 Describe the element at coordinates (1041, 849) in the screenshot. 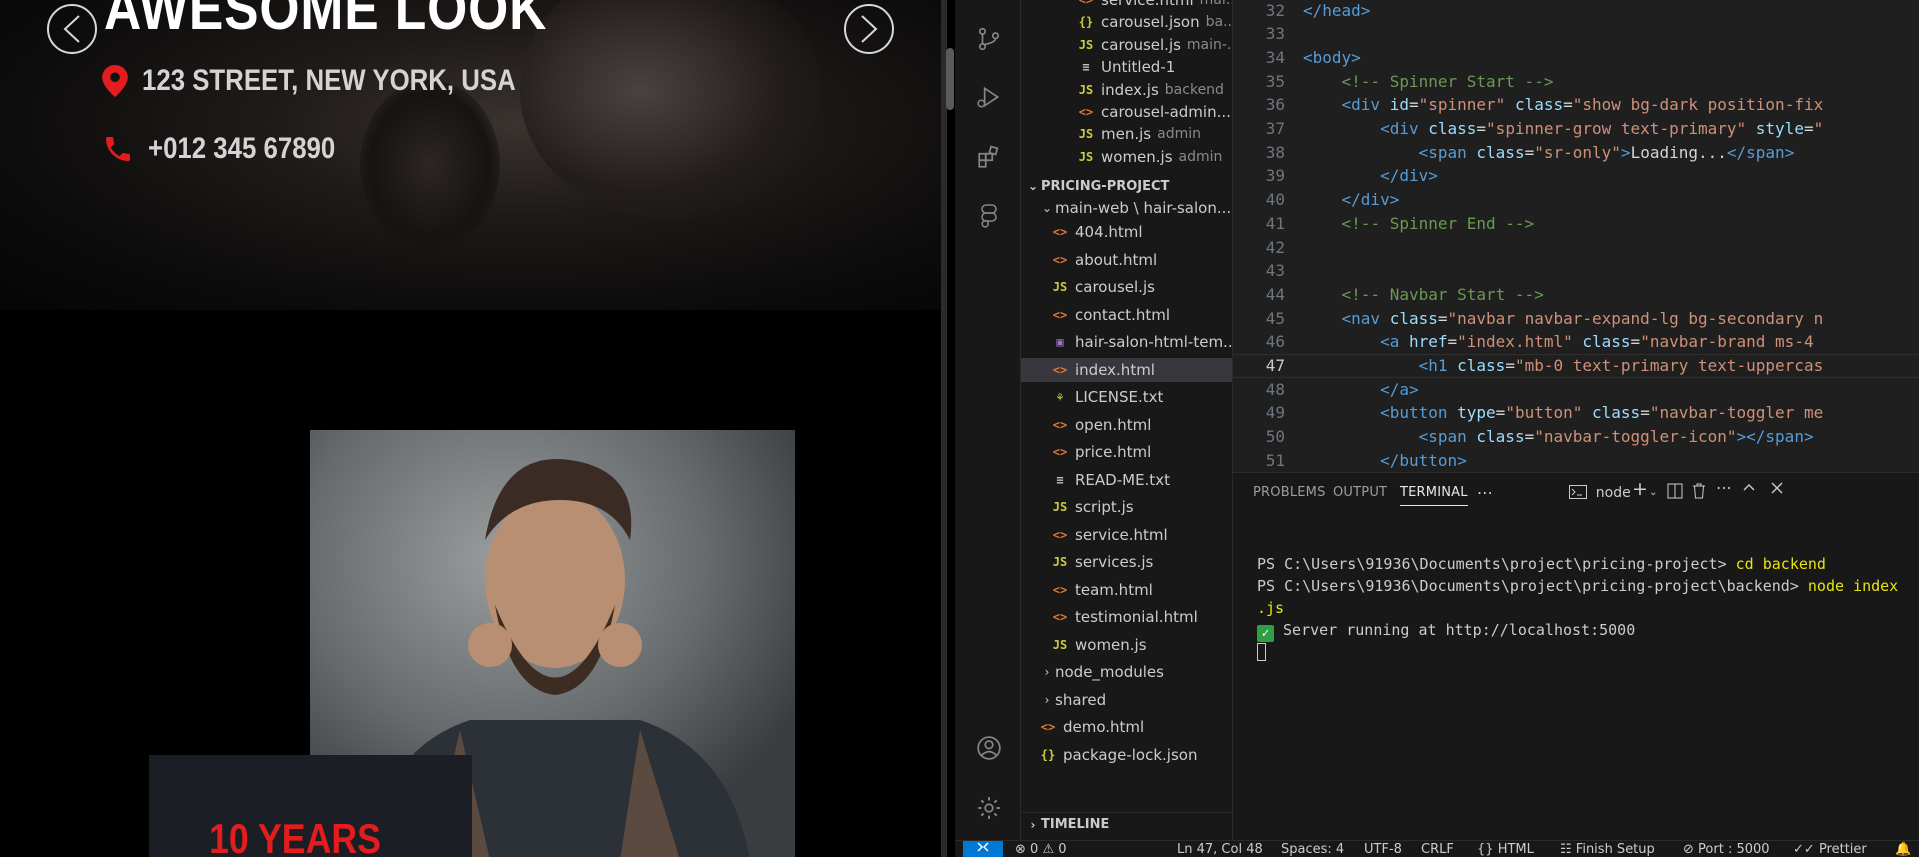

I see `problems-status: ⊗ 0 ⚠ 0` at that location.